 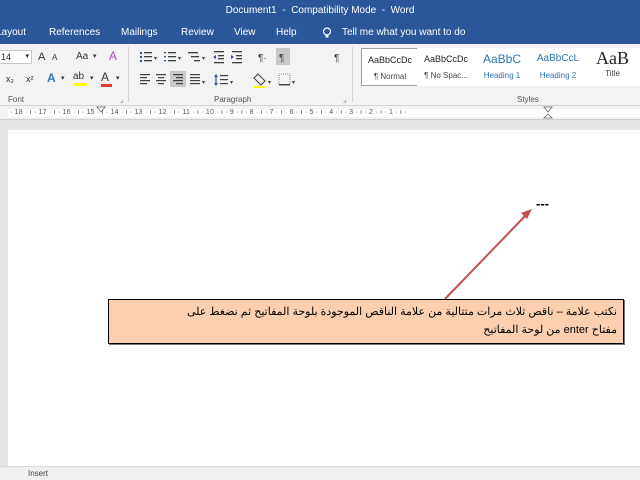 What do you see at coordinates (194, 57) in the screenshot?
I see `multilevel-list-icon` at bounding box center [194, 57].